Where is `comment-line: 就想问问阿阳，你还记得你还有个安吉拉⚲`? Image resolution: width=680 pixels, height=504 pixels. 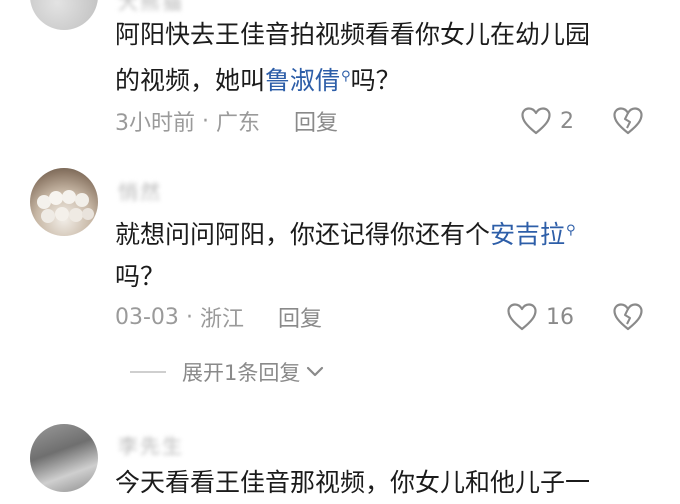
comment-line: 就想问问阿阳，你还记得你还有个安吉拉⚲ is located at coordinates (387, 233).